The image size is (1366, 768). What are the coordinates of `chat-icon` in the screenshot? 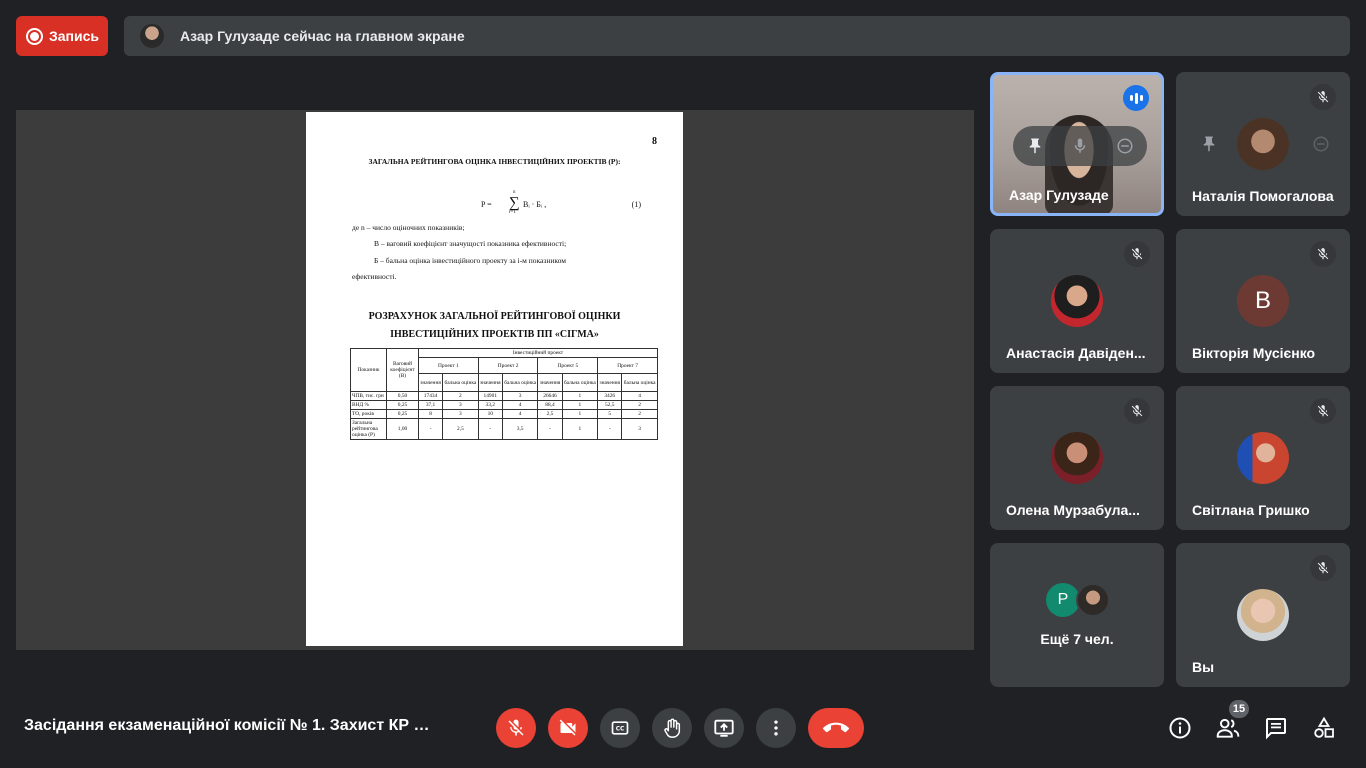 It's located at (1276, 729).